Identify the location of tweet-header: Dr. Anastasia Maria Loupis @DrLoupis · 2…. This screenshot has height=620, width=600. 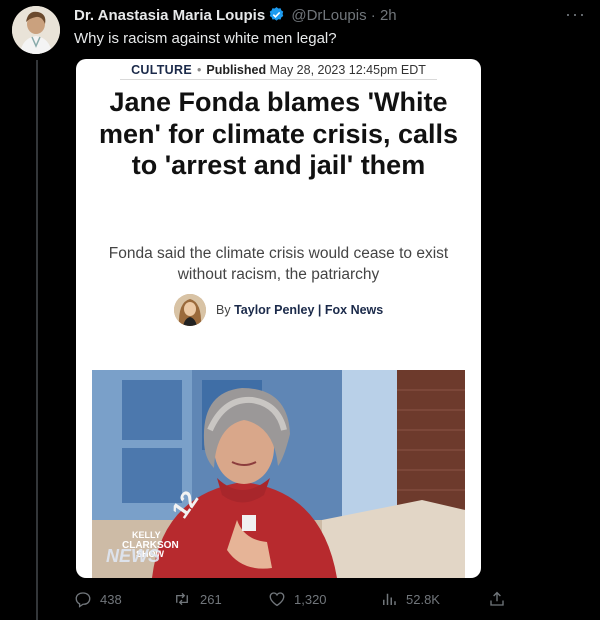
(317, 17).